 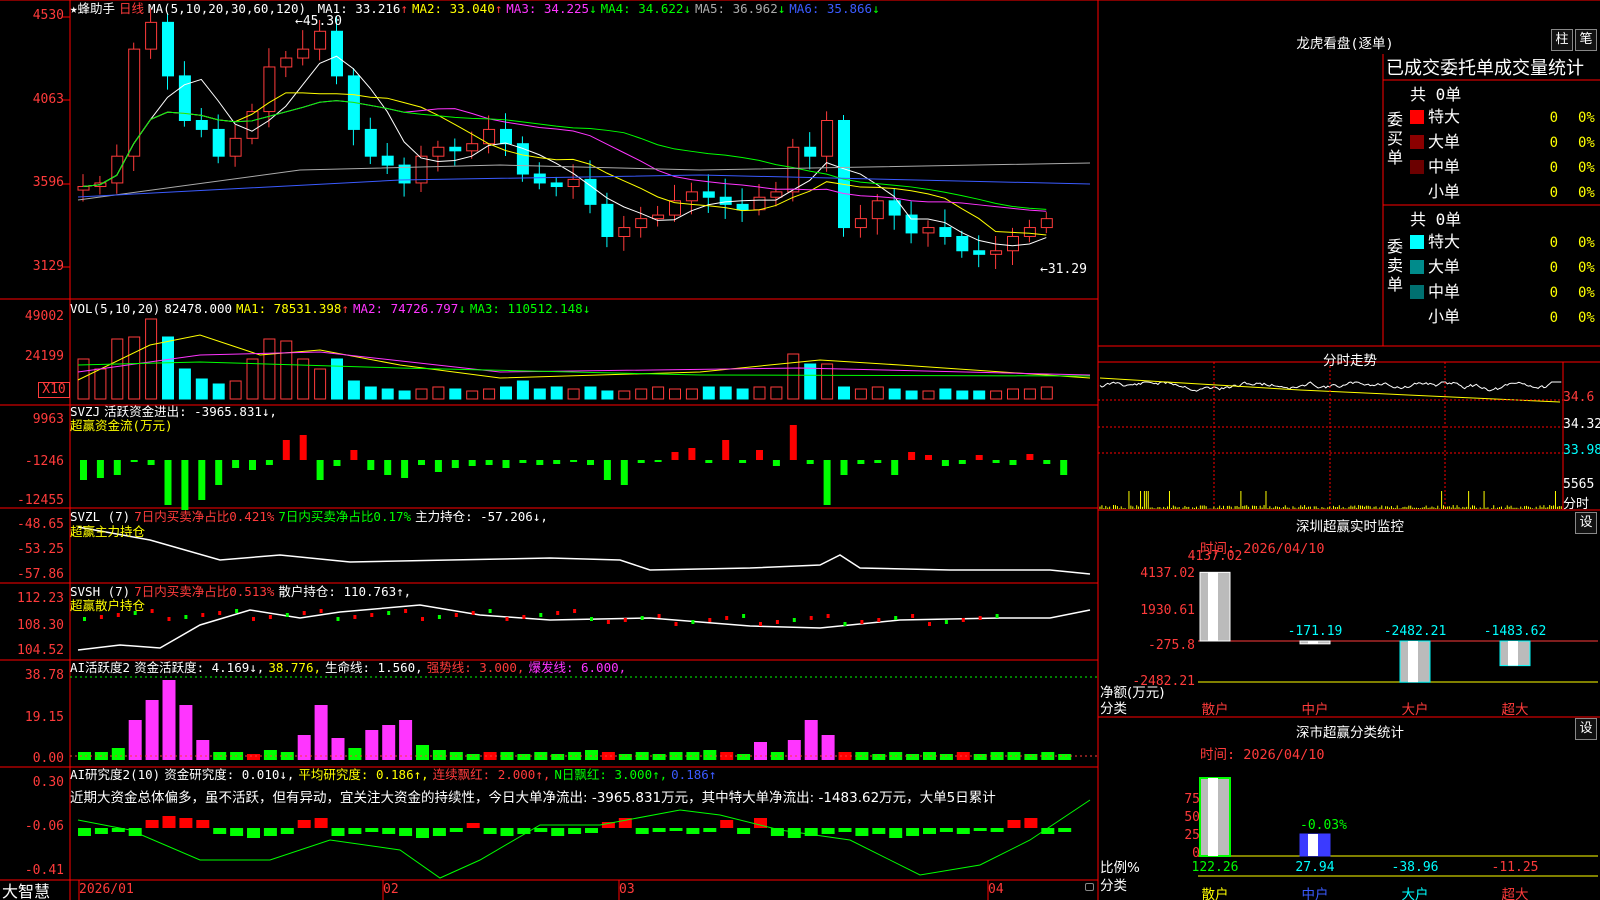 What do you see at coordinates (1586, 40) in the screenshot?
I see `tick-view-button: 笔` at bounding box center [1586, 40].